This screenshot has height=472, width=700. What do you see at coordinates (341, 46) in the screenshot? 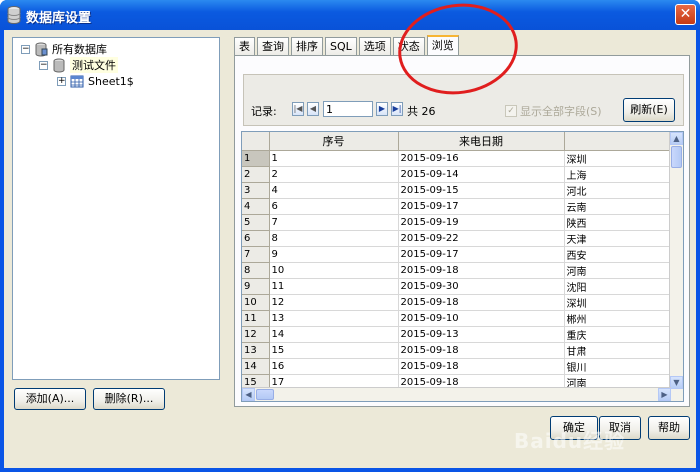
I see `tab-sql: SQL` at bounding box center [341, 46].